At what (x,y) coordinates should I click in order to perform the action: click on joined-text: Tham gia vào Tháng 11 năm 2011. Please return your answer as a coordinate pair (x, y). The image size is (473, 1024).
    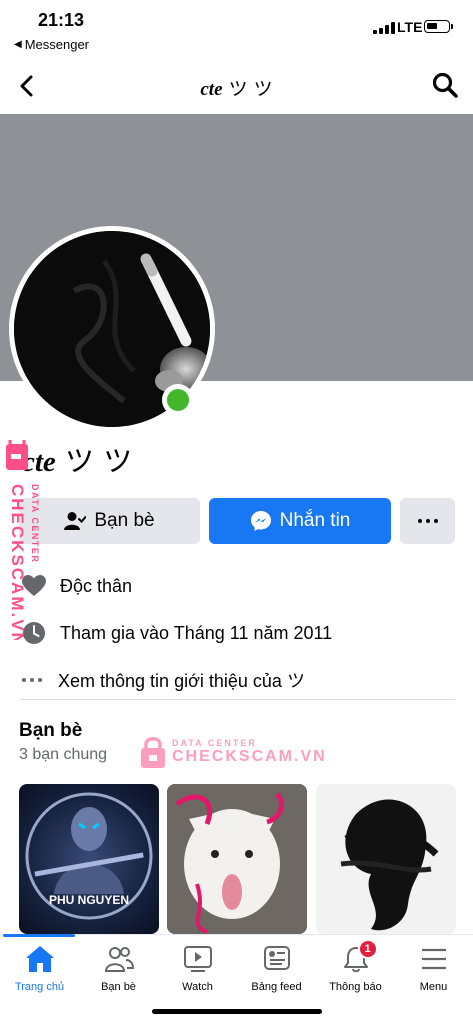
    Looking at the image, I should click on (196, 632).